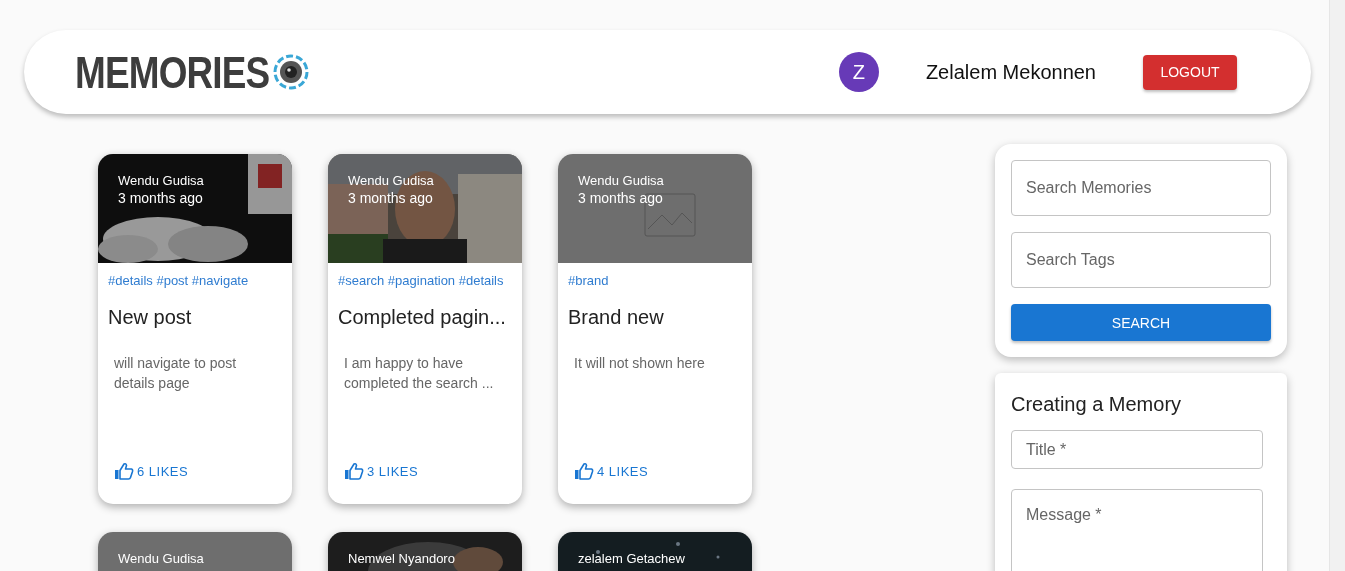 Image resolution: width=1345 pixels, height=571 pixels. What do you see at coordinates (616, 317) in the screenshot?
I see `post-title: Brand new` at bounding box center [616, 317].